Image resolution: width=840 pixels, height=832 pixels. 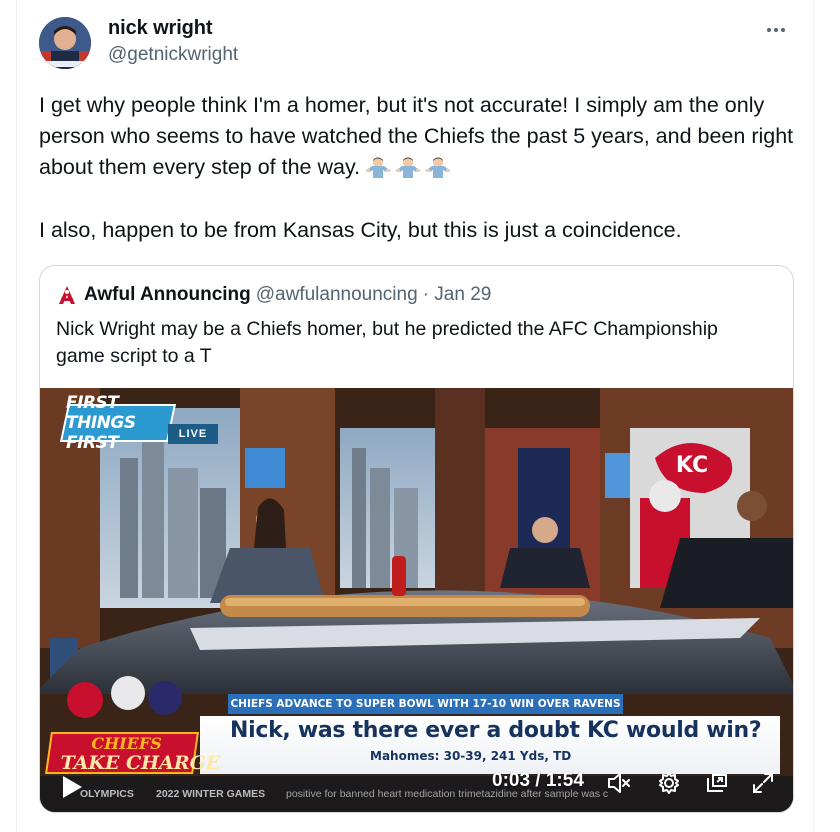 What do you see at coordinates (538, 780) in the screenshot?
I see `video-timestamp: 0:03 / 1:54` at bounding box center [538, 780].